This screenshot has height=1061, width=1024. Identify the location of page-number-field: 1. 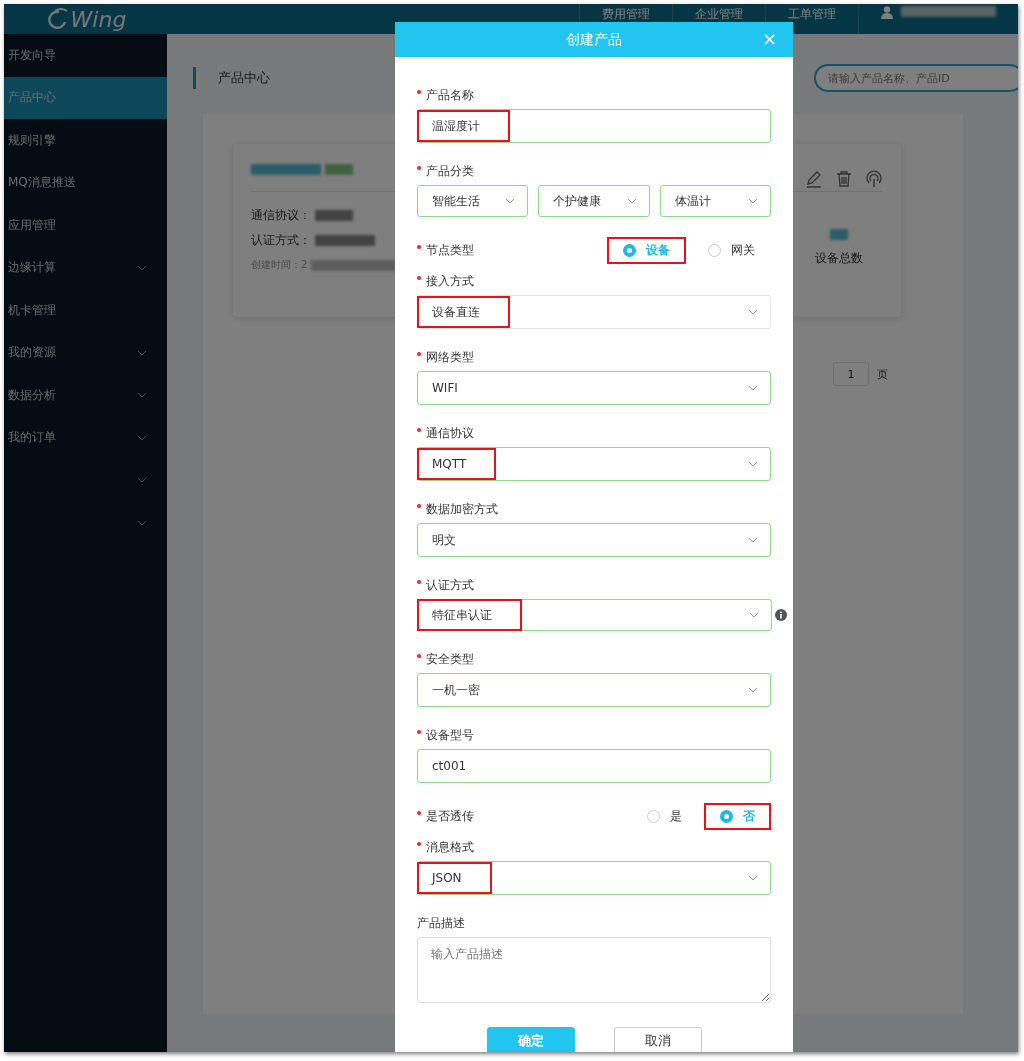
(851, 374).